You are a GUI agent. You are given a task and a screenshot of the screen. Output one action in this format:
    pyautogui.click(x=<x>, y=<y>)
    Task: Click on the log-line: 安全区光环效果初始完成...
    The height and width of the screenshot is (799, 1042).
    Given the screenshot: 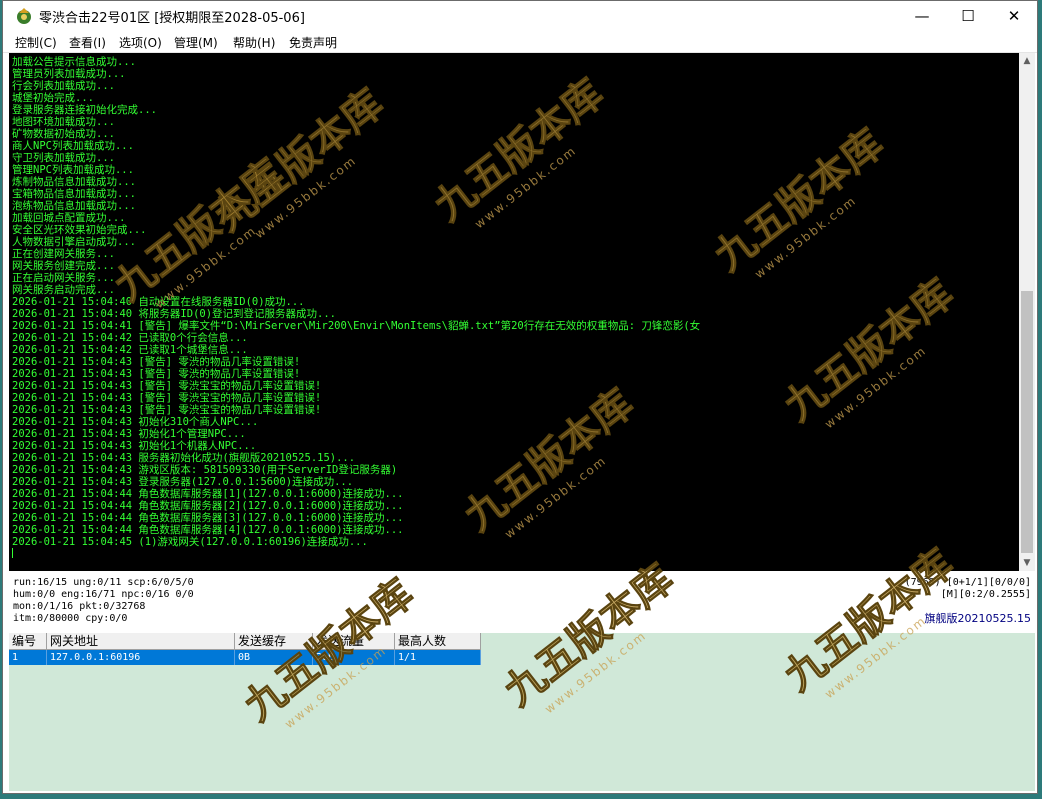 What is the action you would take?
    pyautogui.click(x=79, y=230)
    